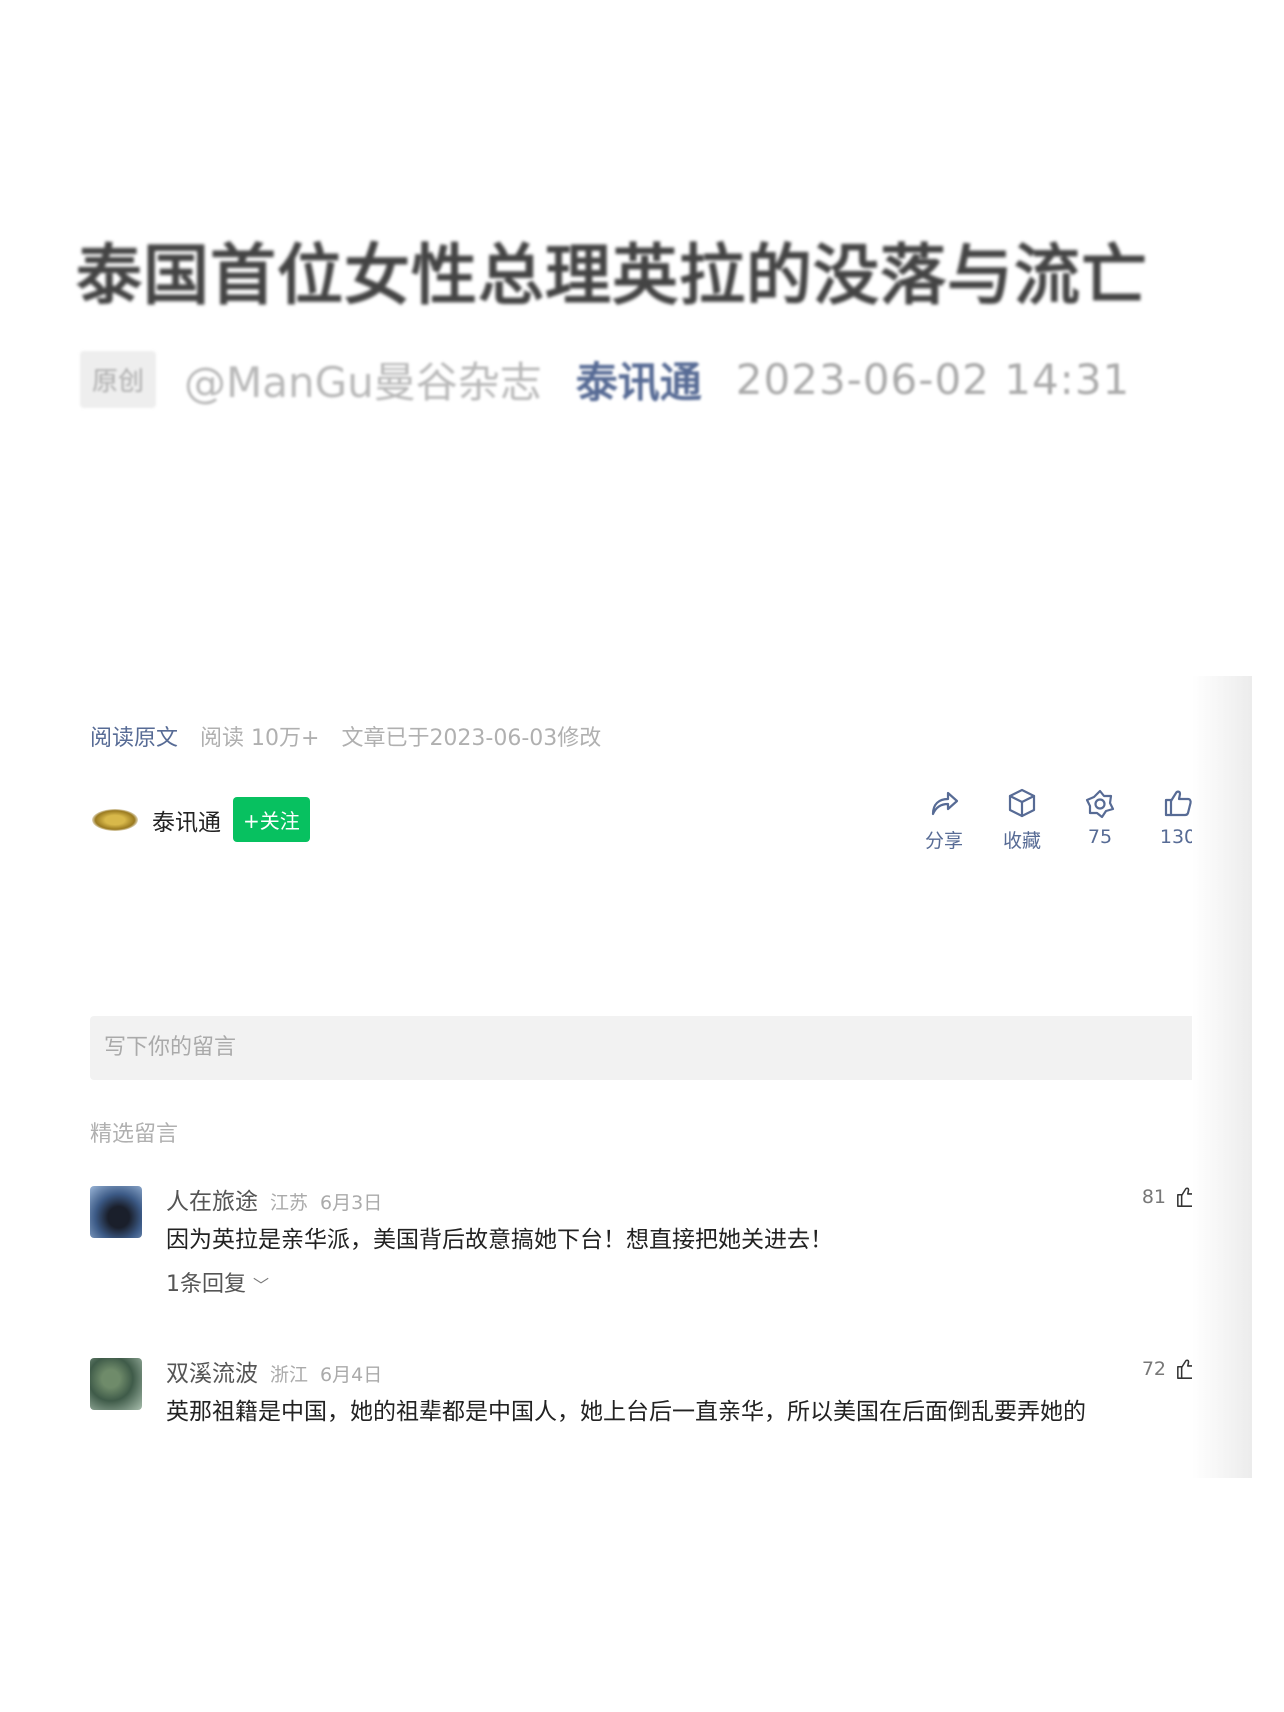 The width and height of the screenshot is (1284, 1712). What do you see at coordinates (1153, 1197) in the screenshot?
I see `comment-like-count: 81` at bounding box center [1153, 1197].